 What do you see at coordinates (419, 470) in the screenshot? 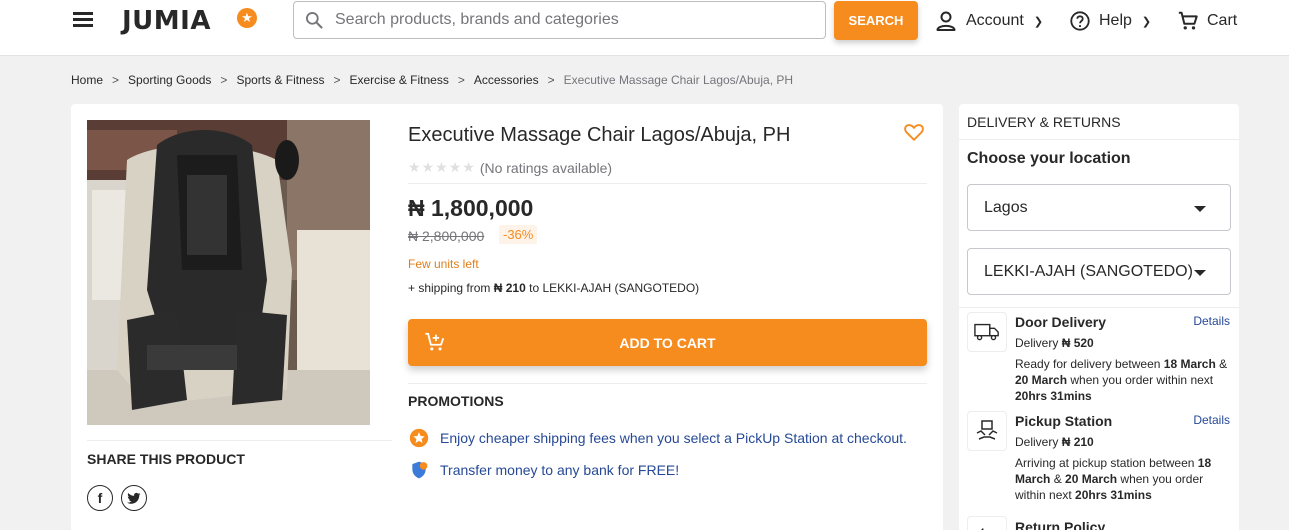
I see `shield-icon` at bounding box center [419, 470].